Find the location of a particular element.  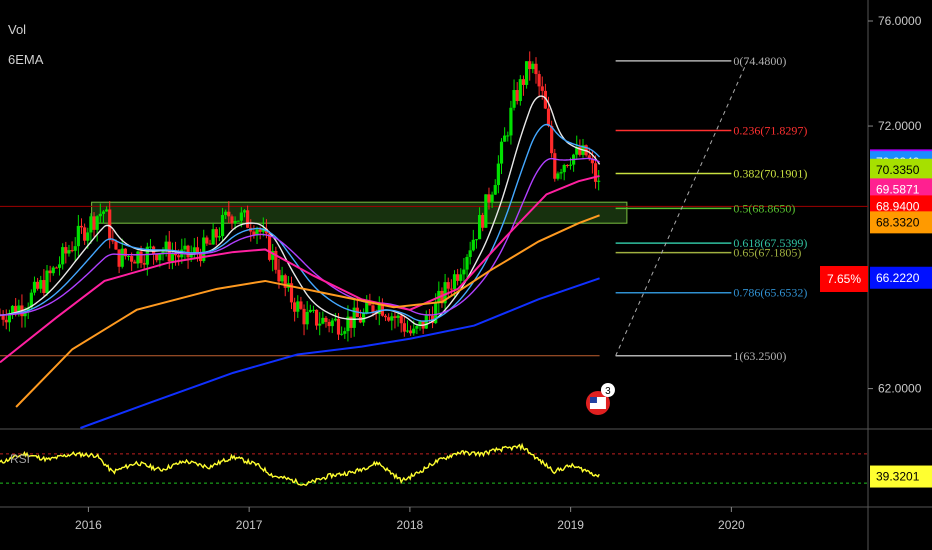

price-badge-label: 66.2220 is located at coordinates (898, 278).